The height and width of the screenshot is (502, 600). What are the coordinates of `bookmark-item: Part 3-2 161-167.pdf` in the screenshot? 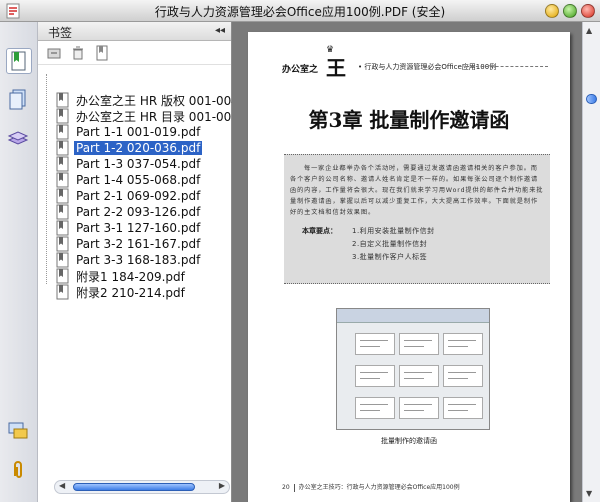 It's located at (144, 244).